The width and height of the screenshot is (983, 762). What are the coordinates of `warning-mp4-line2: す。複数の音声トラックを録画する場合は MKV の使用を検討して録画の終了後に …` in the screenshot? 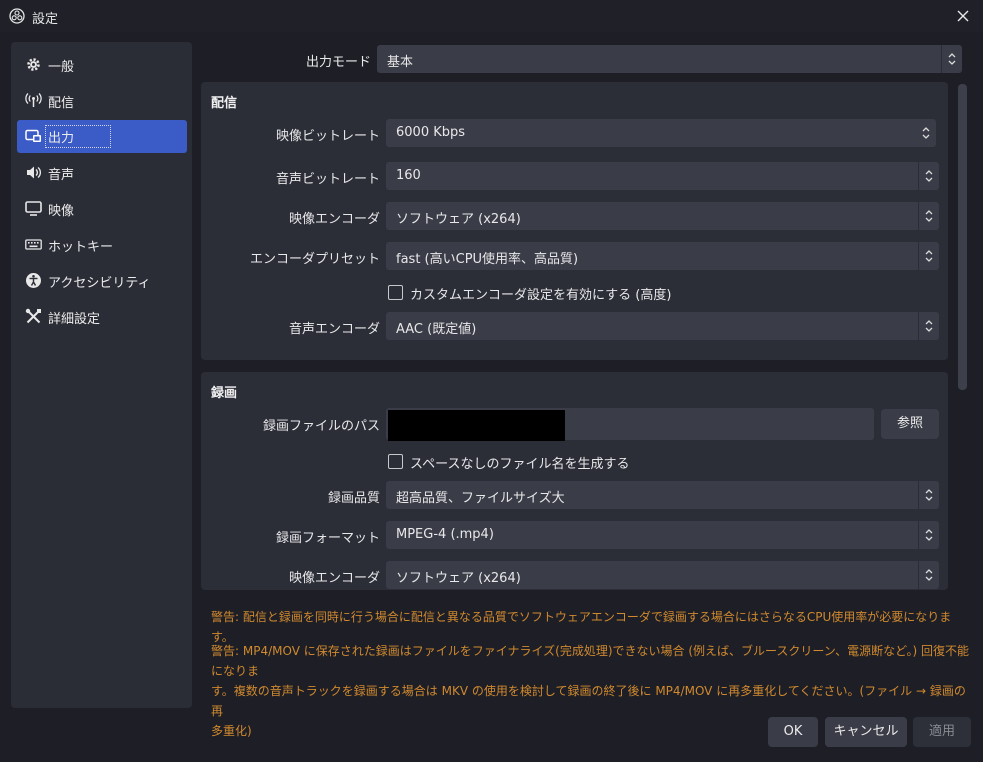 It's located at (588, 701).